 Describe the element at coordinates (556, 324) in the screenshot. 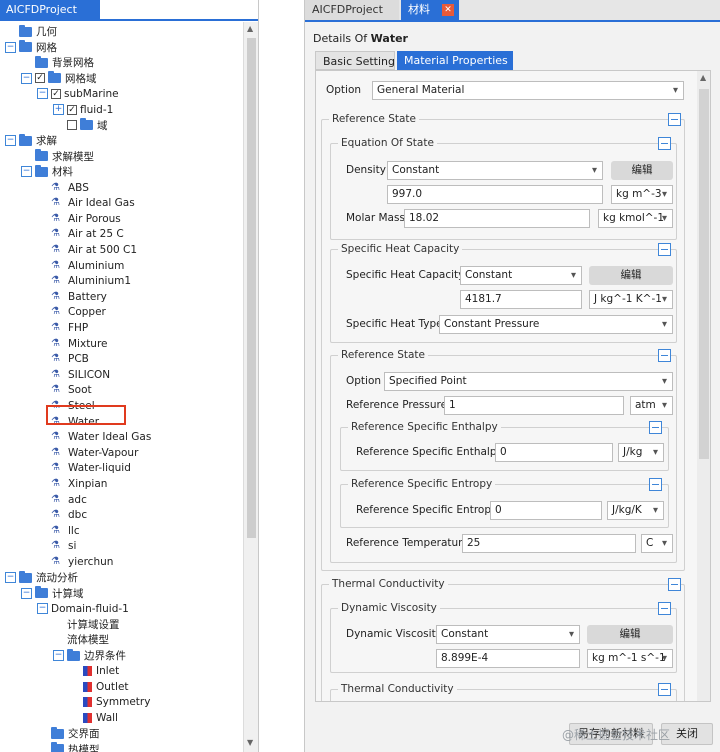

I see `specific-heat-type-select: Constant Pressure` at that location.